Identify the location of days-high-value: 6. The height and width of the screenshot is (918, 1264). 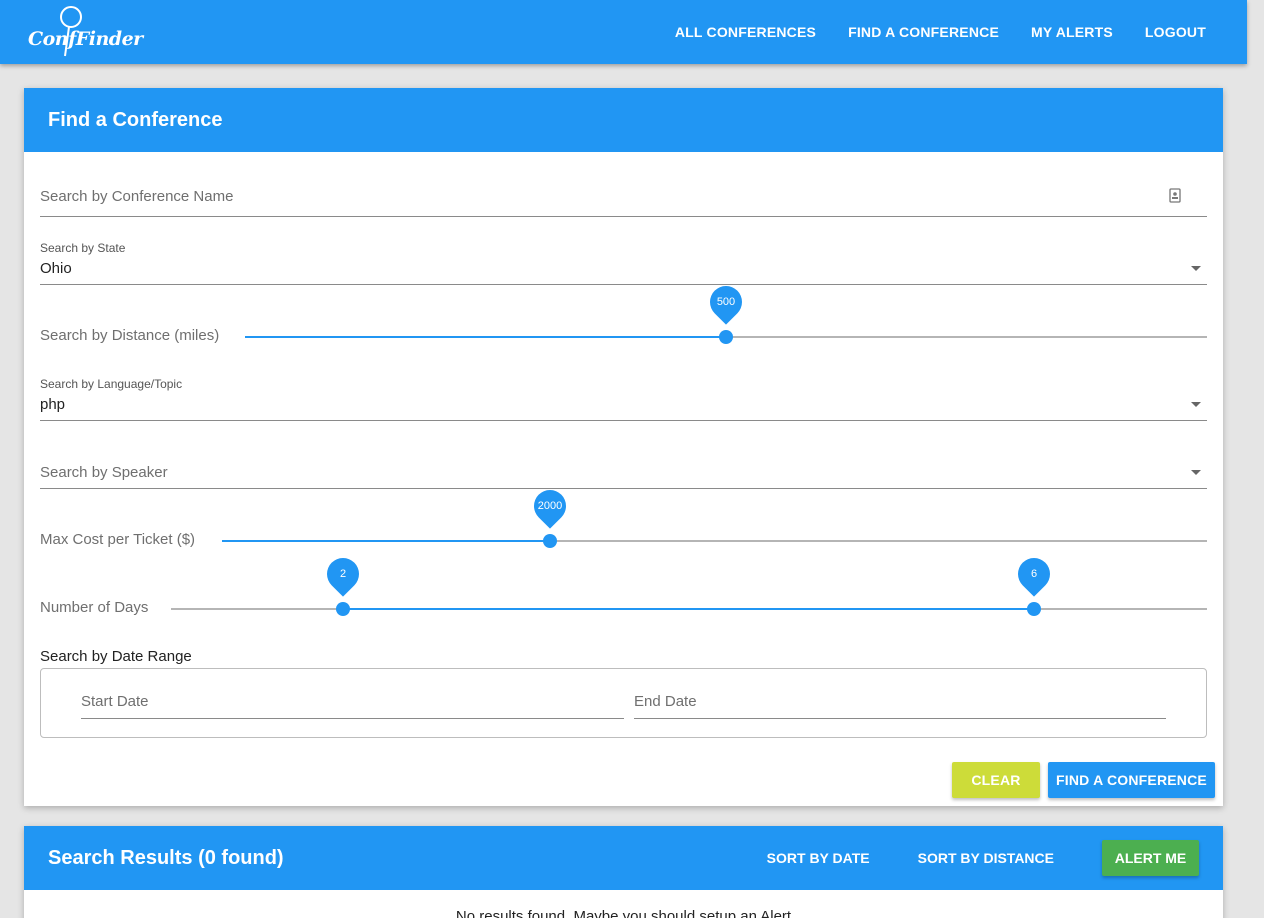
(1034, 574).